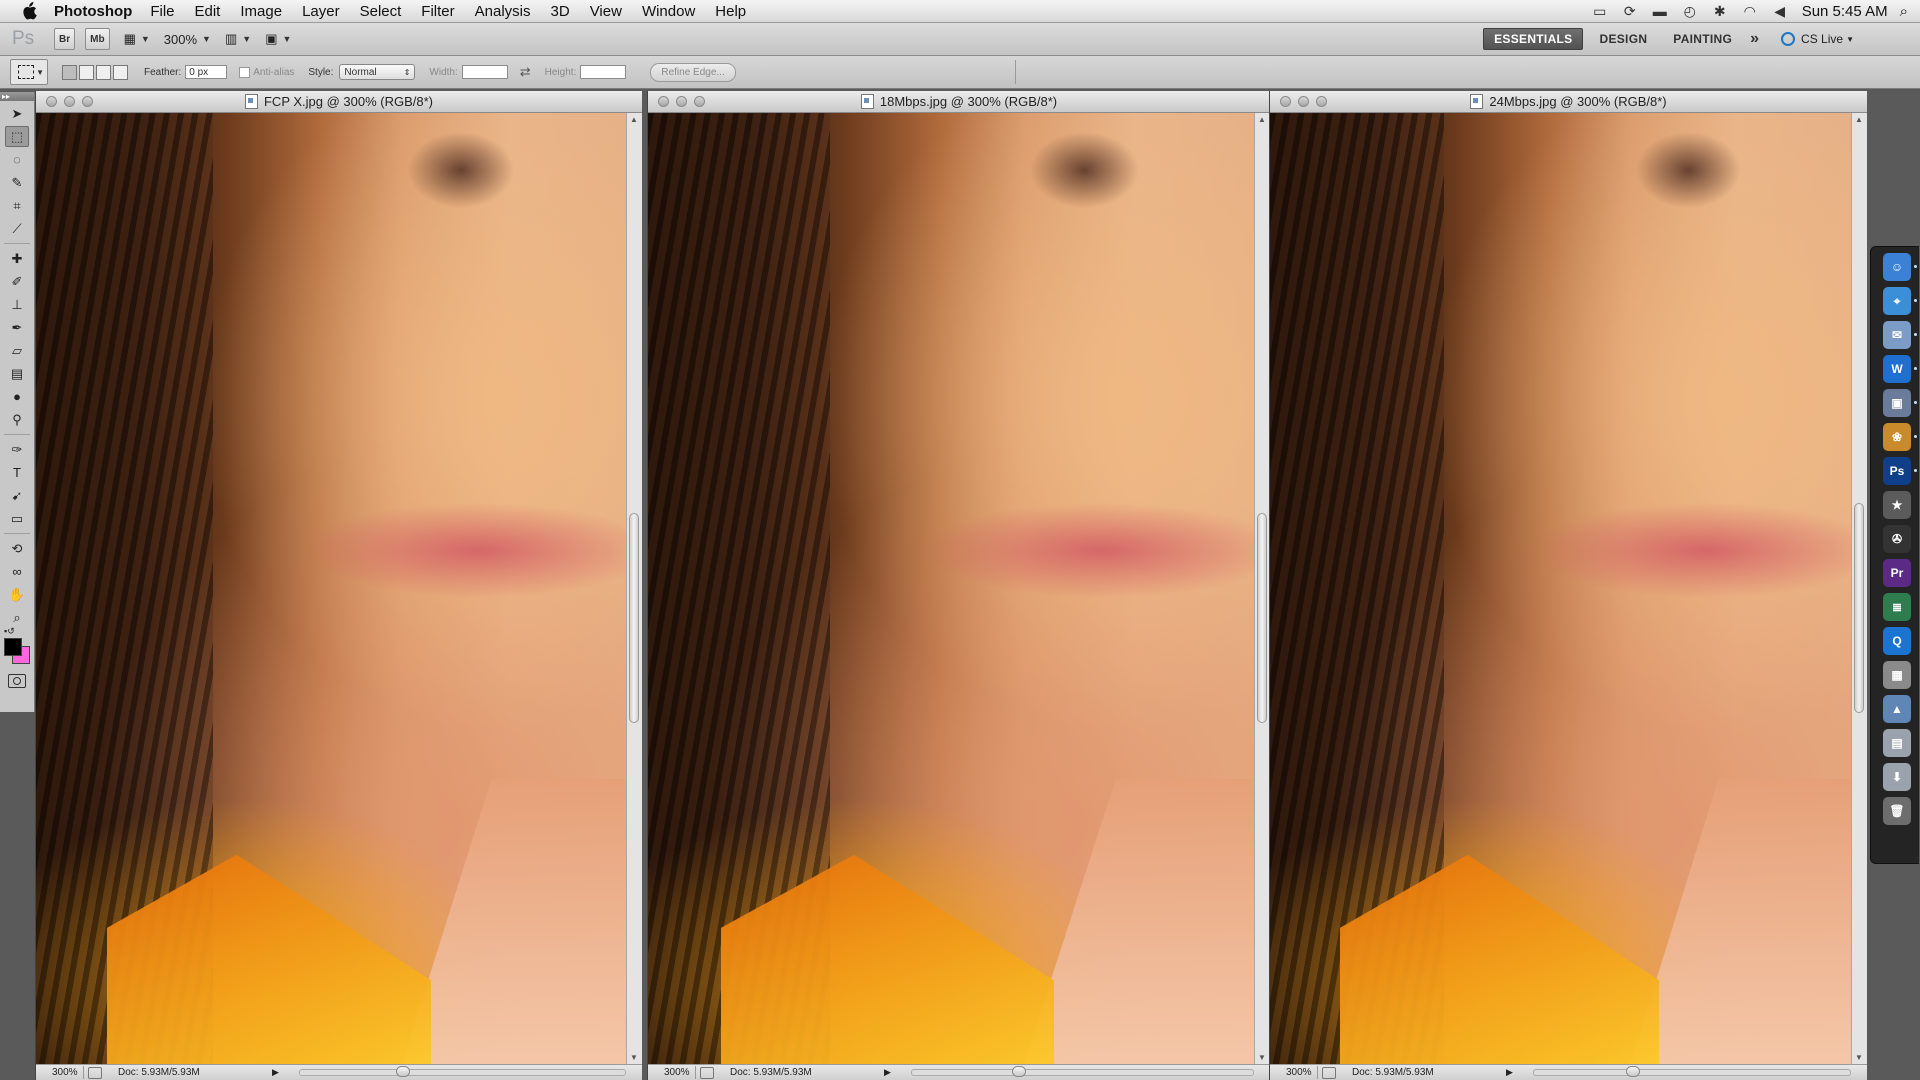  I want to click on wifi-icon: ◠, so click(1750, 11).